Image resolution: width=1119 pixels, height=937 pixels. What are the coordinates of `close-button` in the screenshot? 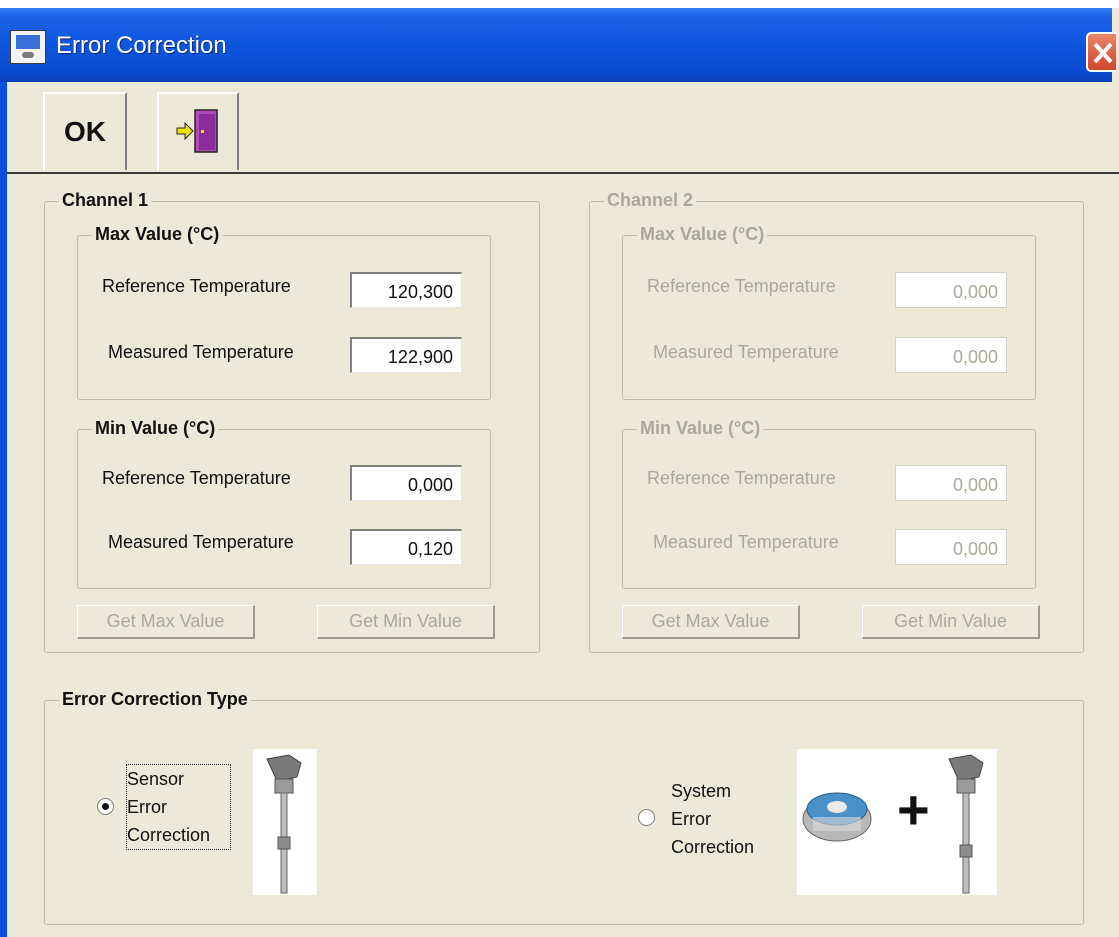 It's located at (1101, 52).